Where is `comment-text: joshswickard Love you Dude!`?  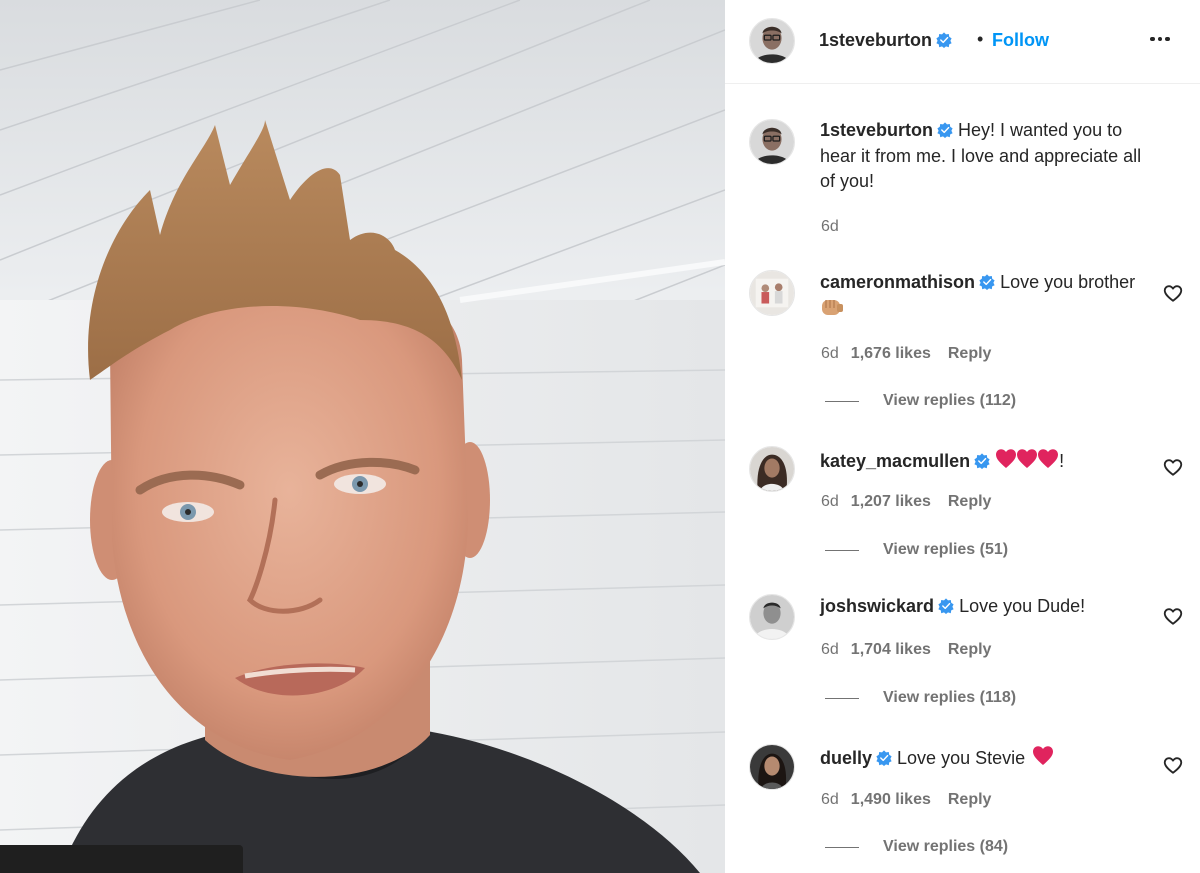
comment-text: joshswickard Love you Dude! is located at coordinates (990, 607).